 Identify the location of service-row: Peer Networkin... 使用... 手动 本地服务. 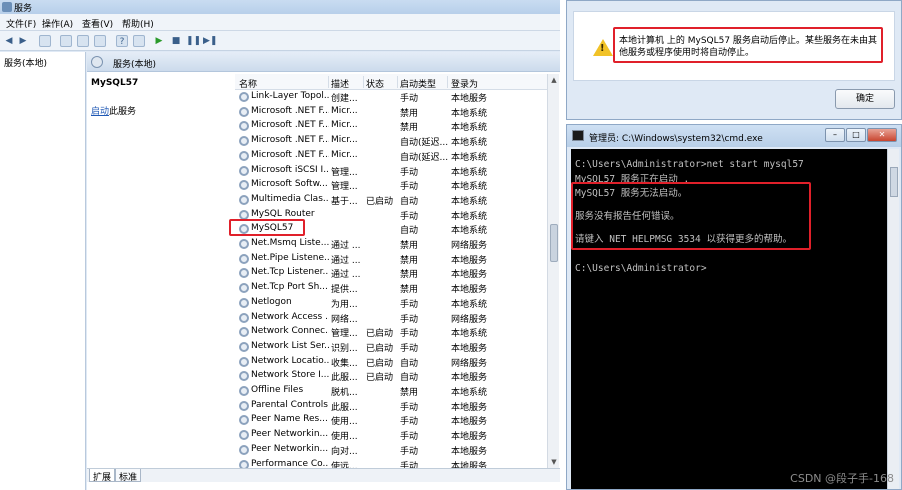
(391, 435).